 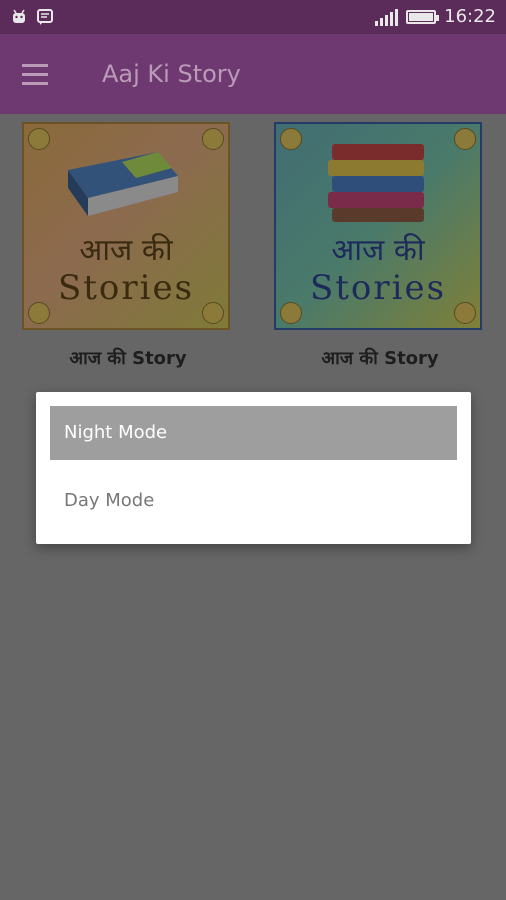 What do you see at coordinates (45, 17) in the screenshot?
I see `message-icon` at bounding box center [45, 17].